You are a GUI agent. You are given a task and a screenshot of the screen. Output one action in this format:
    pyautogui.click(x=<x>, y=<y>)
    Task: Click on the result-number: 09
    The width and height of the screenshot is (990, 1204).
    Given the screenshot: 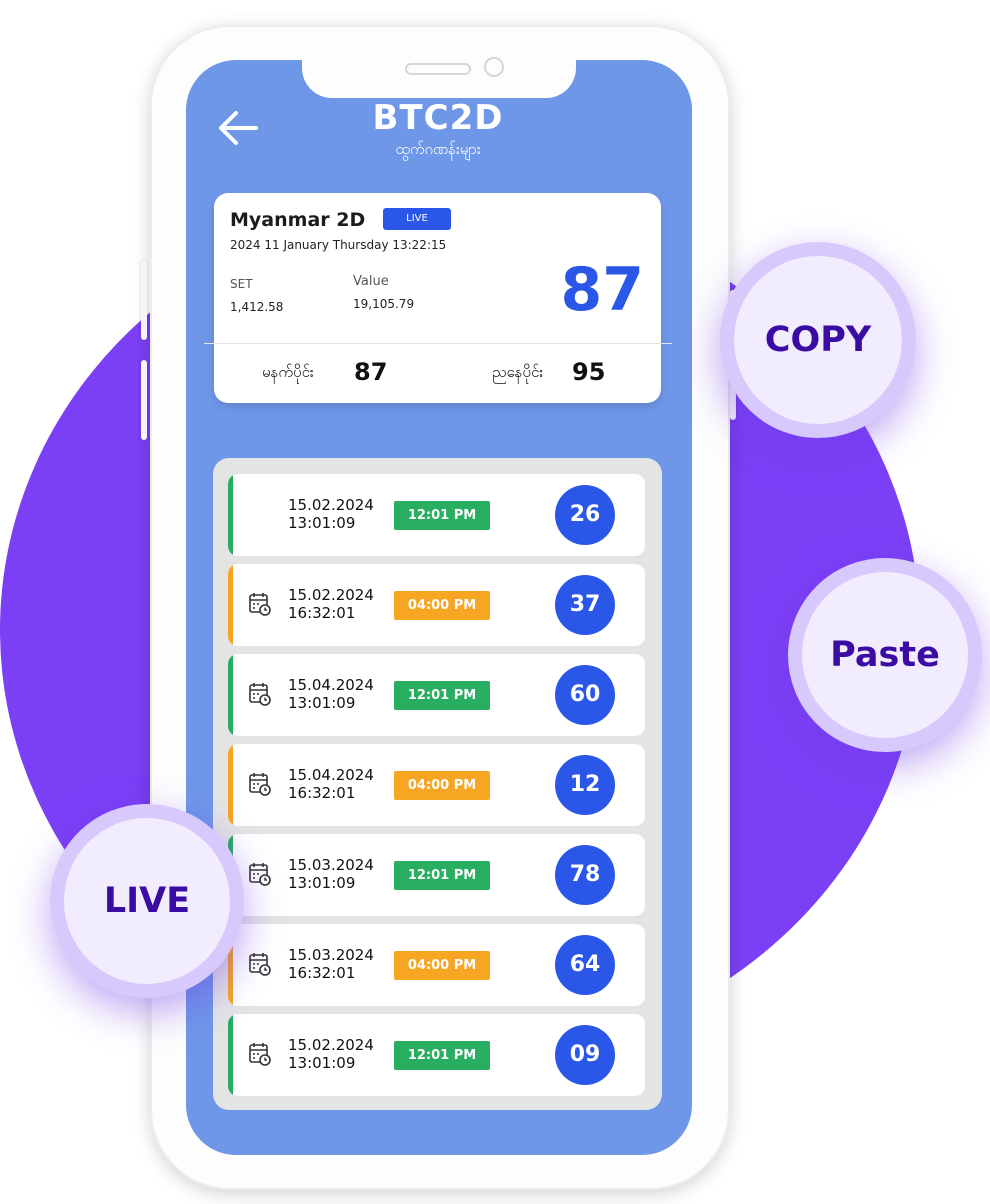 What is the action you would take?
    pyautogui.click(x=585, y=1055)
    